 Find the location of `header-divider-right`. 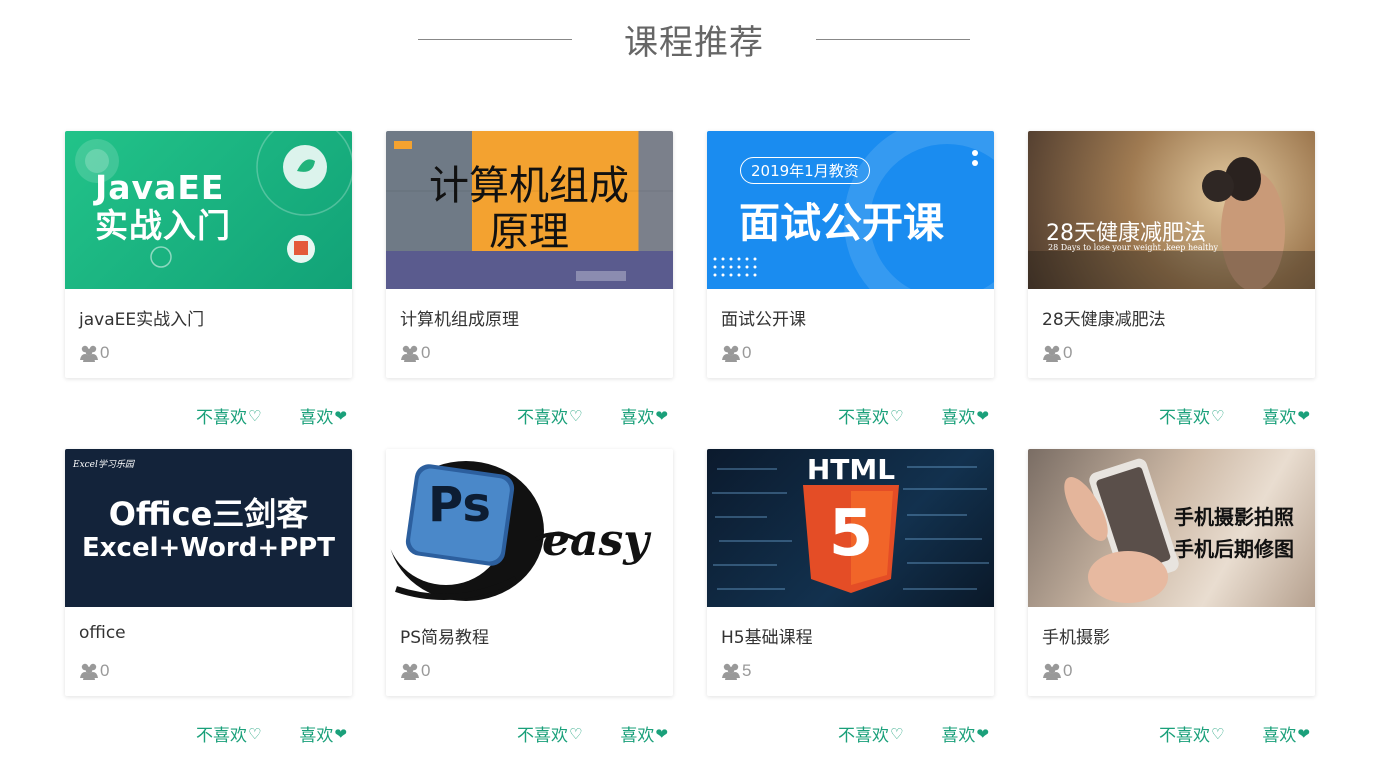

header-divider-right is located at coordinates (893, 39).